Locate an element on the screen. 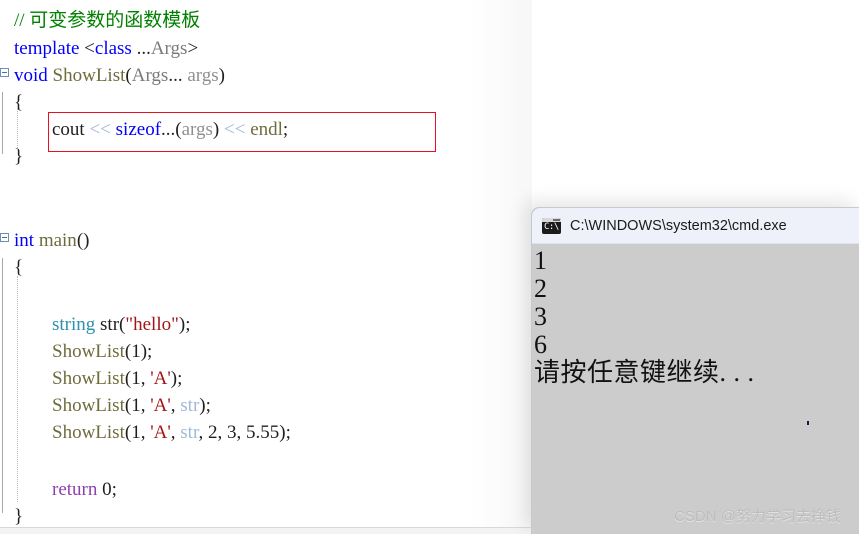  console-output-line: 1 is located at coordinates (541, 260).